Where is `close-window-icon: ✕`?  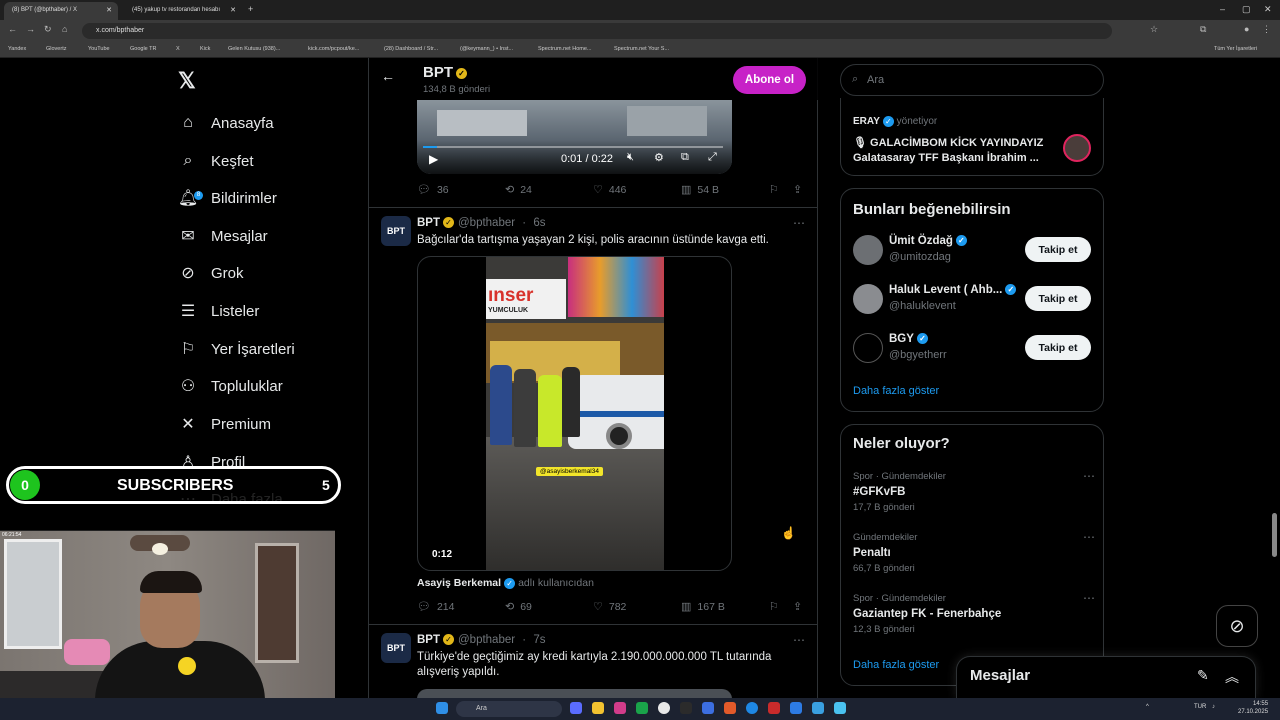
close-window-icon: ✕ is located at coordinates (1268, 9).